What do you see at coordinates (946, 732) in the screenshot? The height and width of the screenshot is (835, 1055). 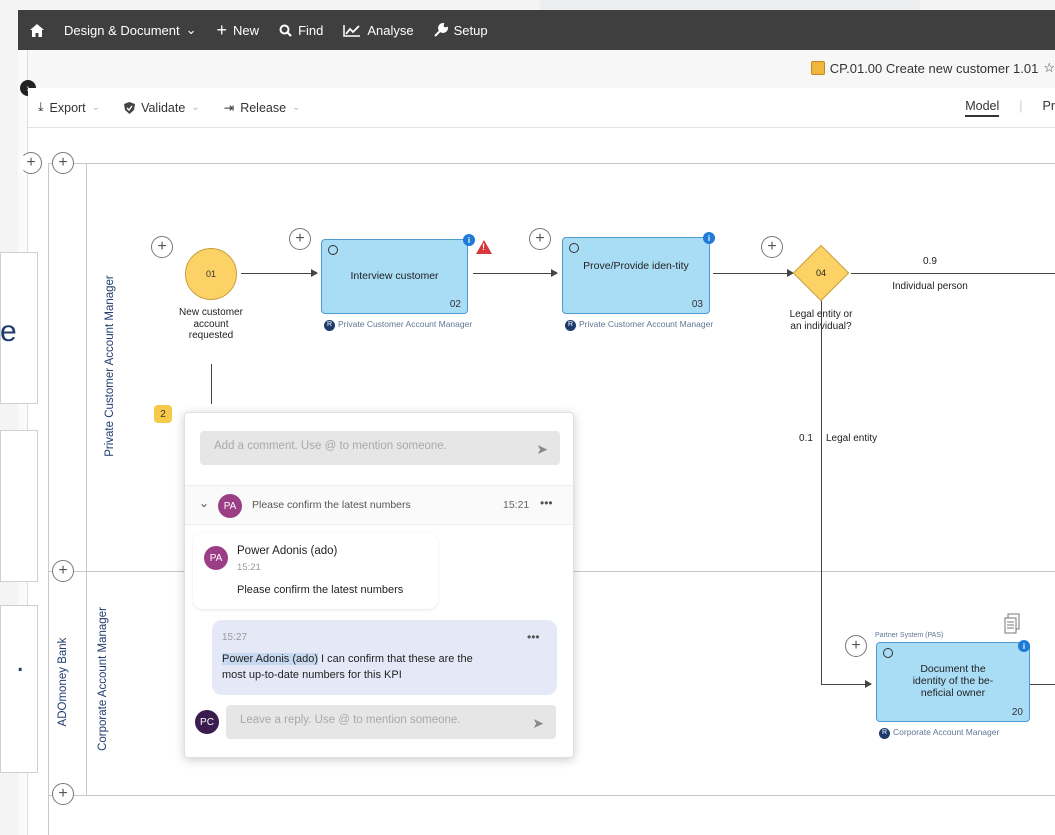 I see `task-role-text: Corporate Account Manager` at bounding box center [946, 732].